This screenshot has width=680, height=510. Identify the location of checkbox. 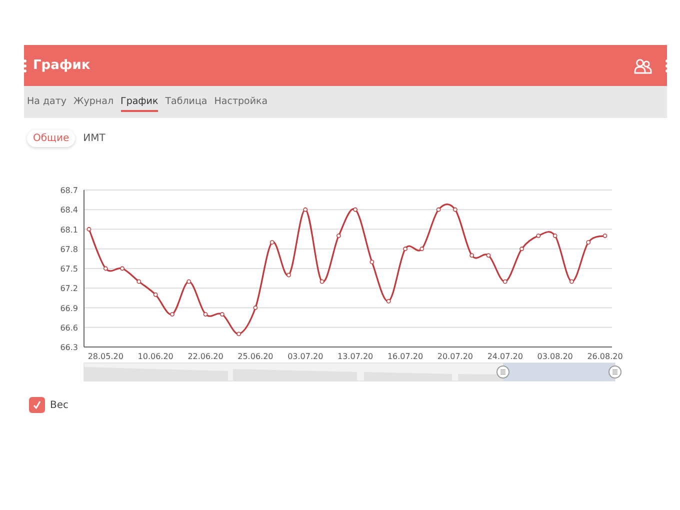
(37, 405).